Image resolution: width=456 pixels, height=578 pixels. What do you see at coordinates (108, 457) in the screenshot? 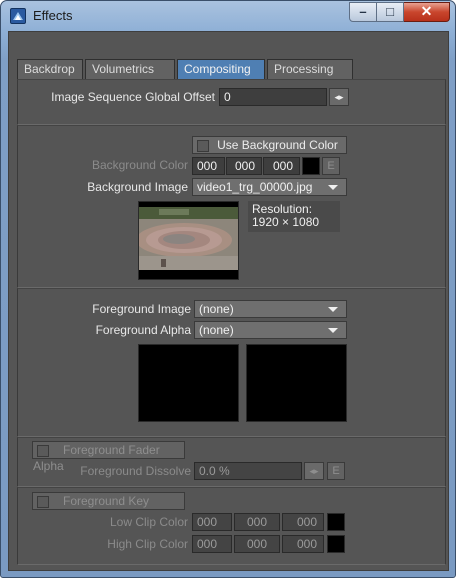
I see `foreground-fader-alpha-button: Foreground Fader Alpha` at bounding box center [108, 457].